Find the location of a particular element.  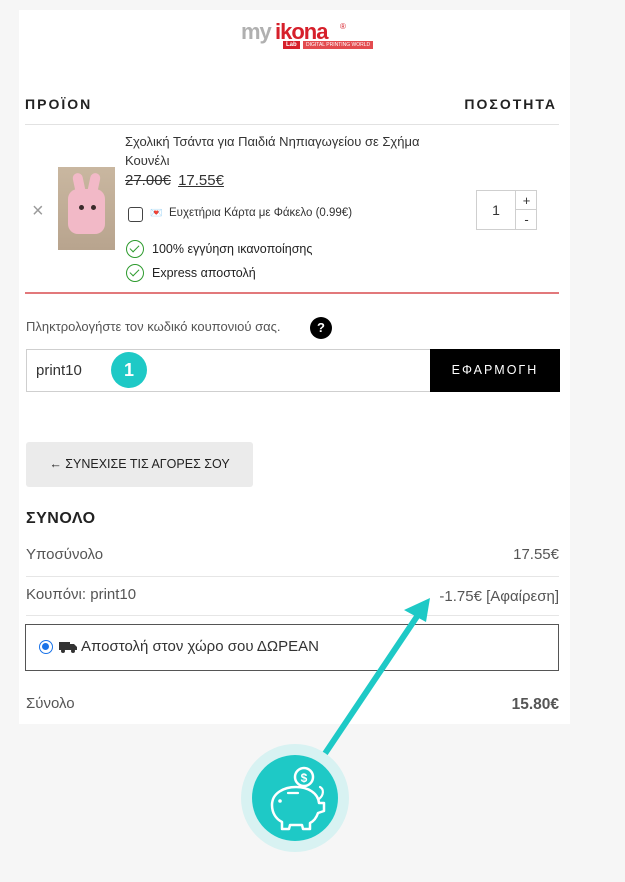

total-value: 15.80€ is located at coordinates (535, 704).